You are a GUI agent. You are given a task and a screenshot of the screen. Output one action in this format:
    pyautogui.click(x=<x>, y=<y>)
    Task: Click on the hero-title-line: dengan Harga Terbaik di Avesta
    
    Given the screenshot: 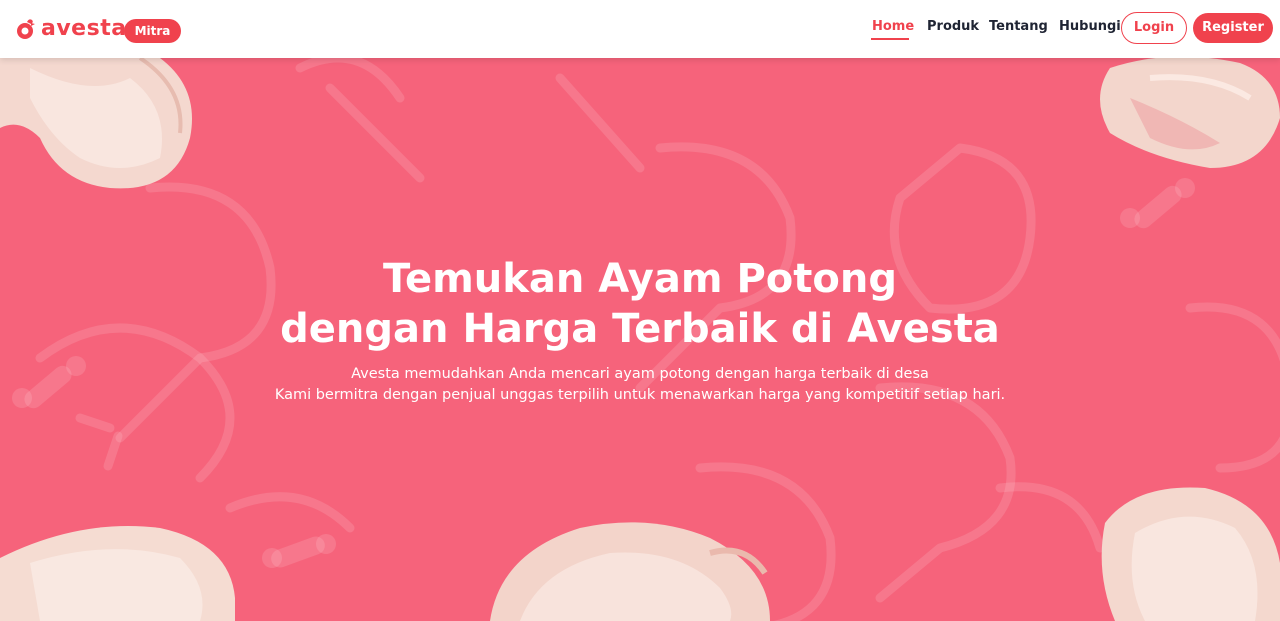 What is the action you would take?
    pyautogui.click(x=640, y=329)
    